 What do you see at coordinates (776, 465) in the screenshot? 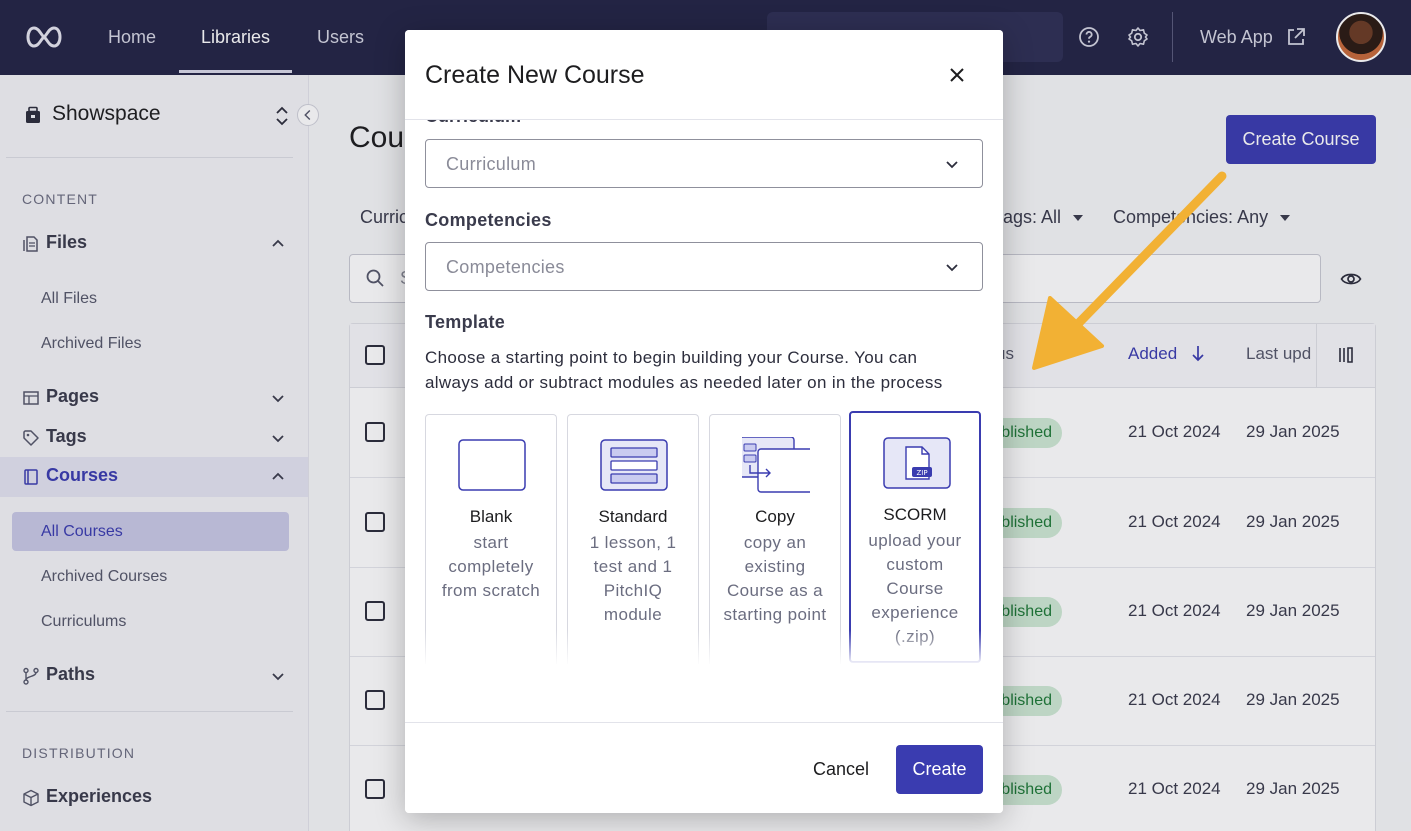
I see `copy-template-icon` at bounding box center [776, 465].